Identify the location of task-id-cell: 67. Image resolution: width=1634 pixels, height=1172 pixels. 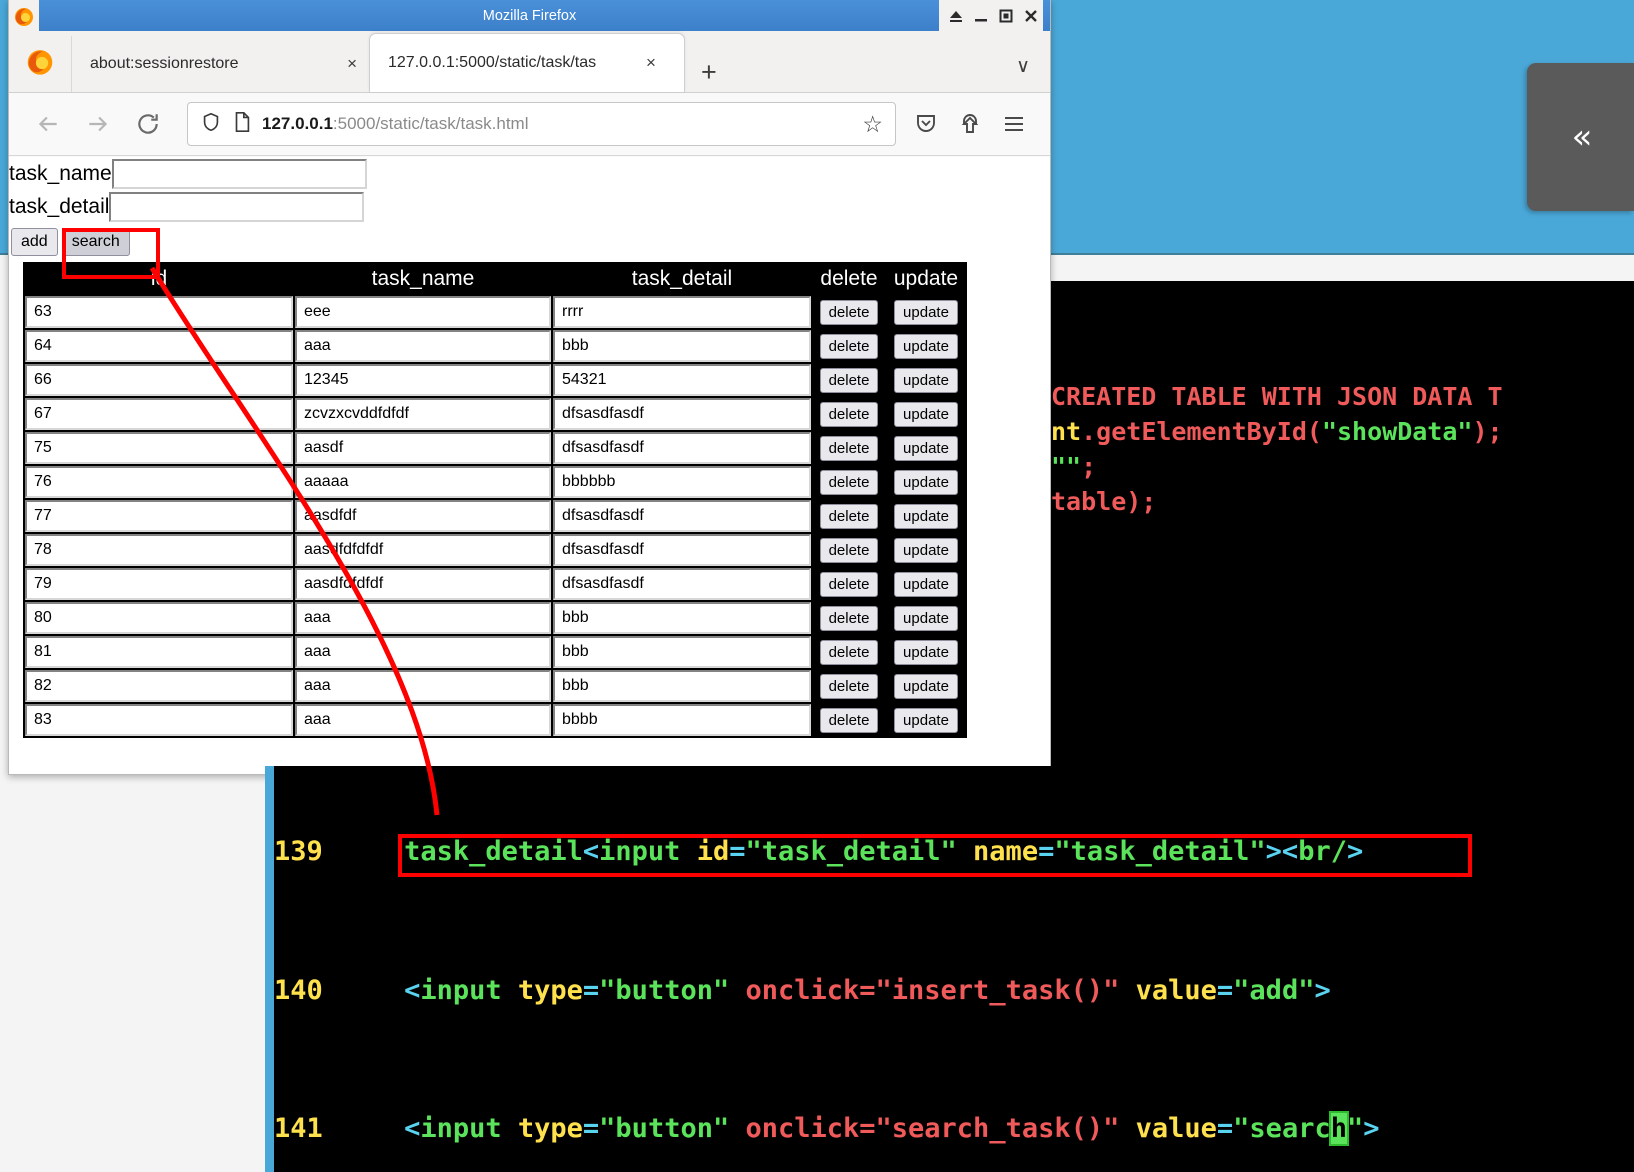
(159, 414).